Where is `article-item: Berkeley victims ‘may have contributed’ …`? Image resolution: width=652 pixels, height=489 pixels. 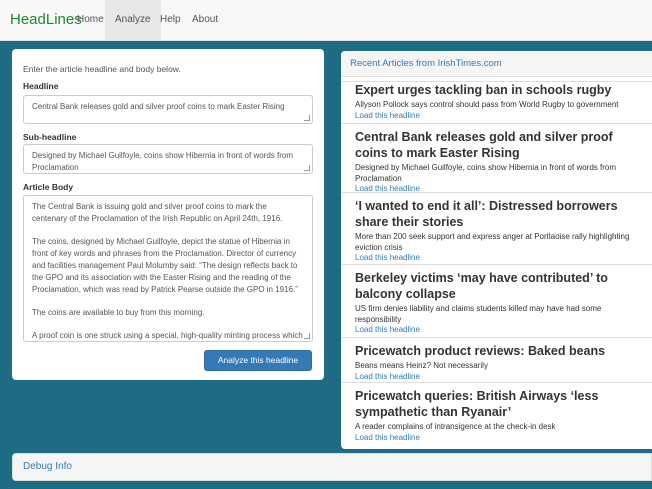 article-item: Berkeley victims ‘may have contributed’ … is located at coordinates (496, 300).